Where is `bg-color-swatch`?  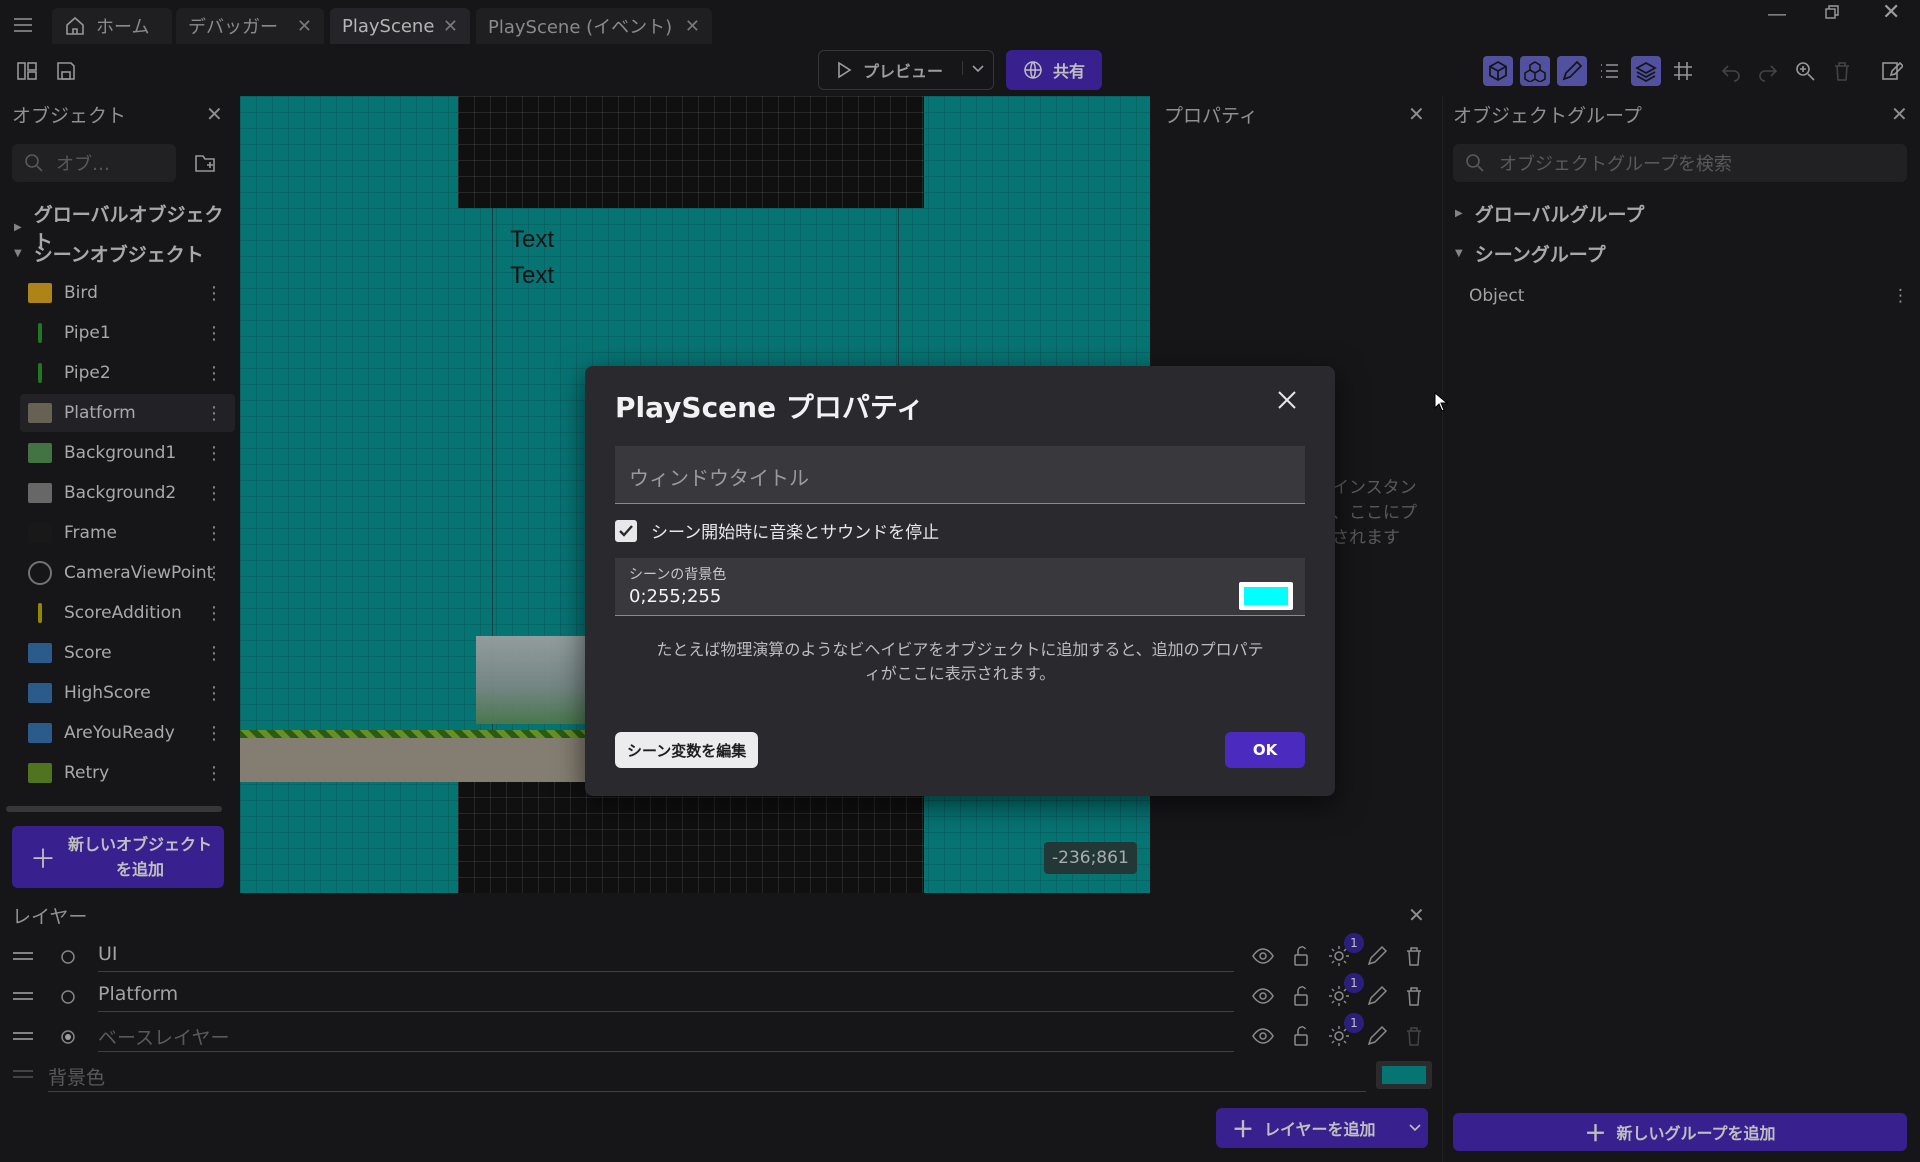 bg-color-swatch is located at coordinates (1266, 596).